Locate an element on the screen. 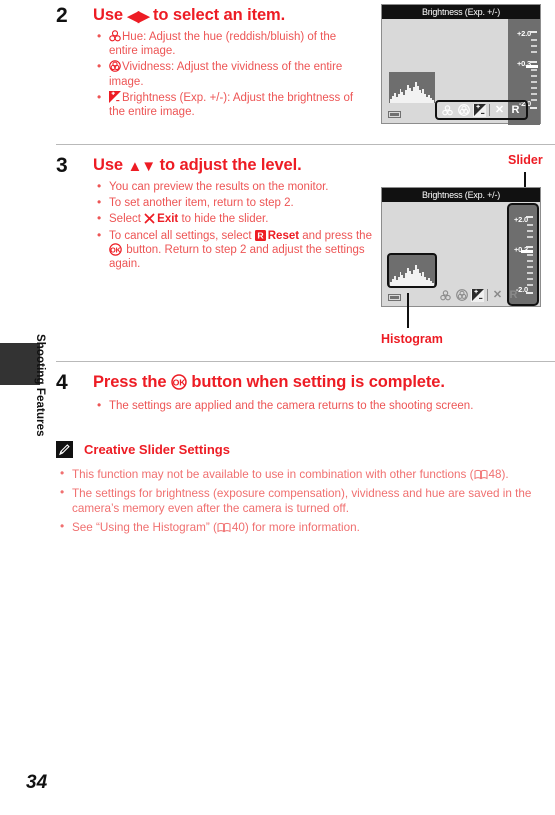 Image resolution: width=555 pixels, height=815 pixels. callout-histogram-label: Histogram is located at coordinates (412, 339).